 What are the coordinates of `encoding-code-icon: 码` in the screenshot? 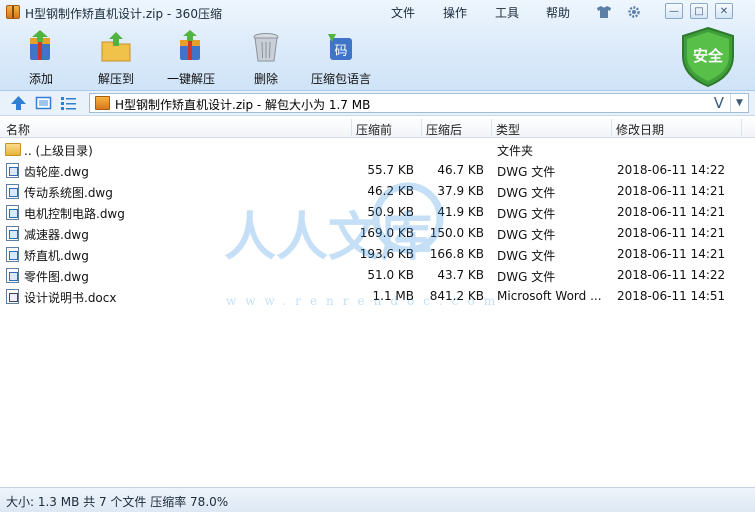 It's located at (340, 47).